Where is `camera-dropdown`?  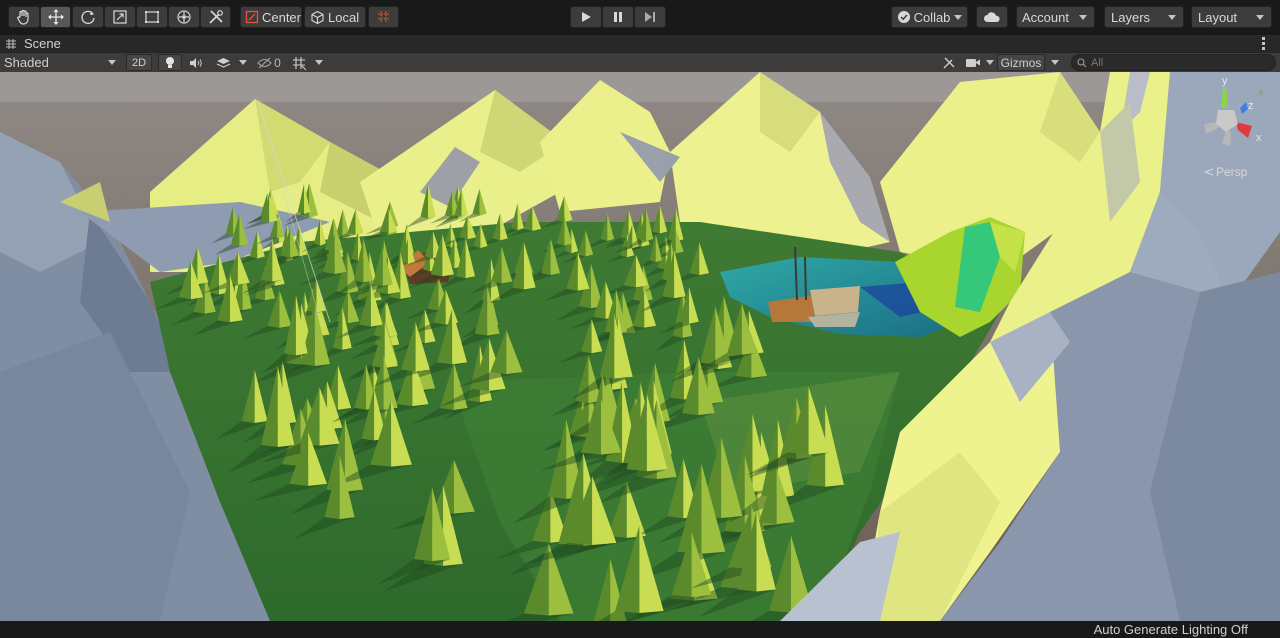 camera-dropdown is located at coordinates (990, 62).